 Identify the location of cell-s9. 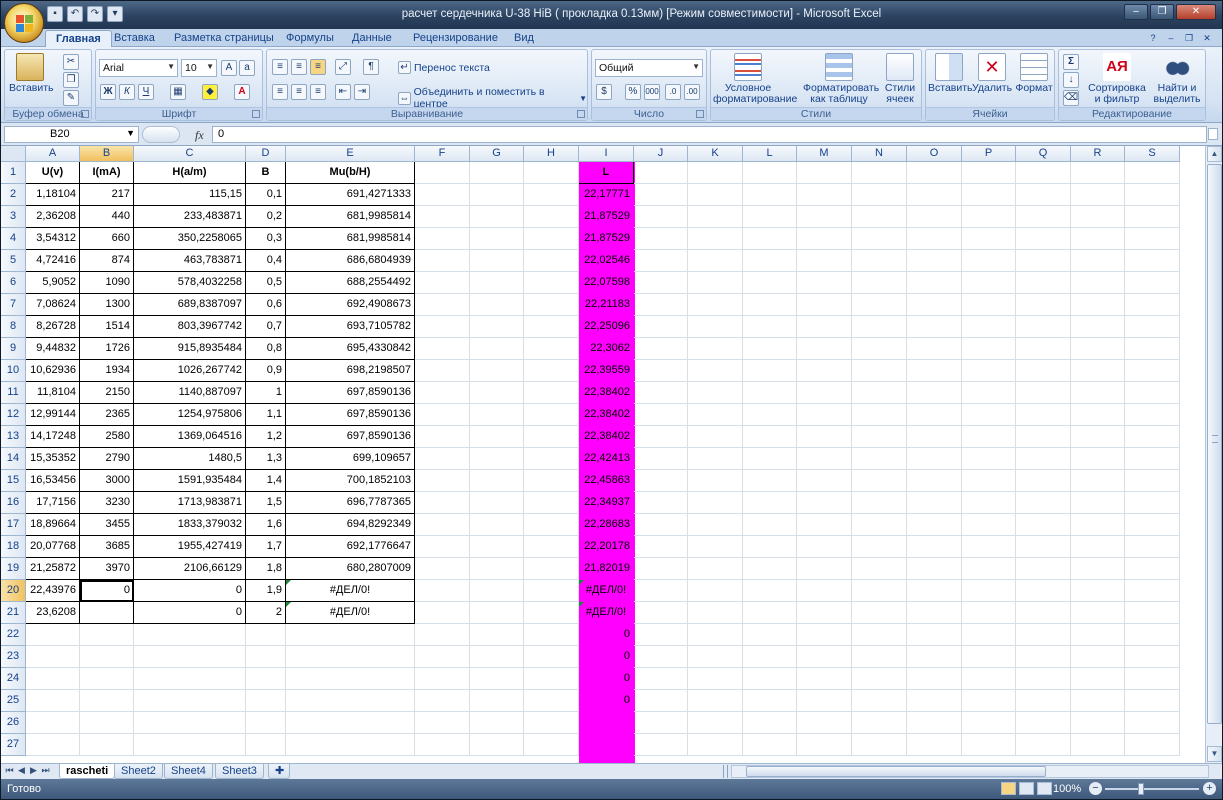
(1152, 349).